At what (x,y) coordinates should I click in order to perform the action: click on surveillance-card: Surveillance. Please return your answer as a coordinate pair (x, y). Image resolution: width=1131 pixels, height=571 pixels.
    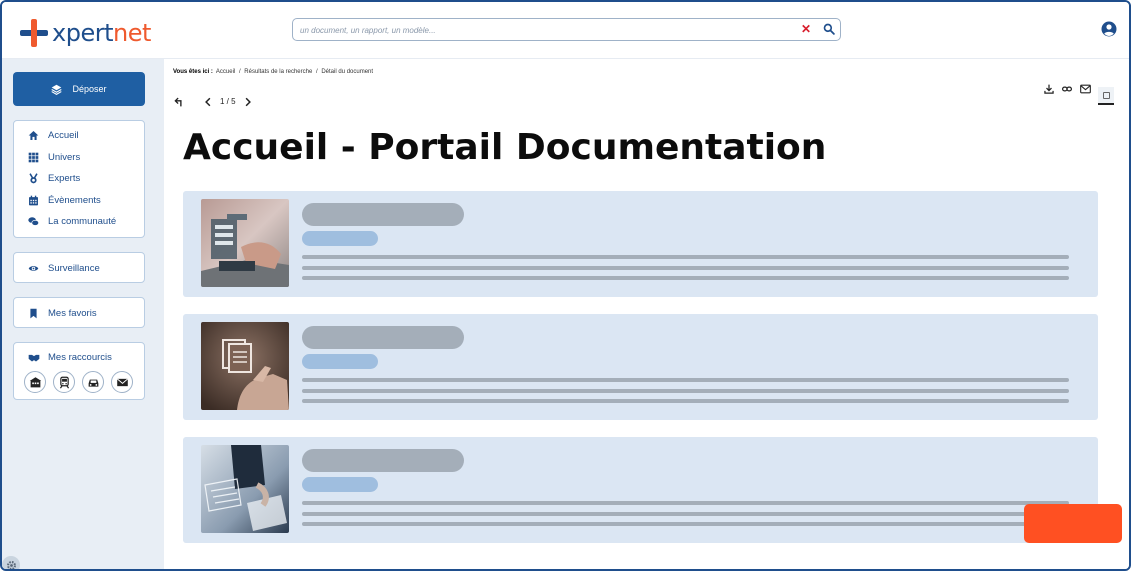
    Looking at the image, I should click on (79, 267).